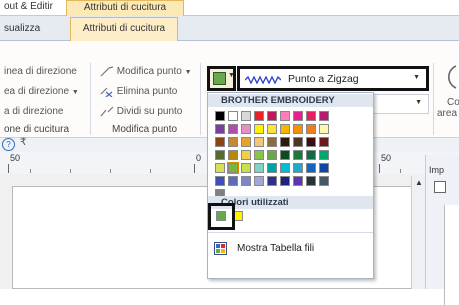  I want to click on thread-color-button: ▼, so click(221, 78).